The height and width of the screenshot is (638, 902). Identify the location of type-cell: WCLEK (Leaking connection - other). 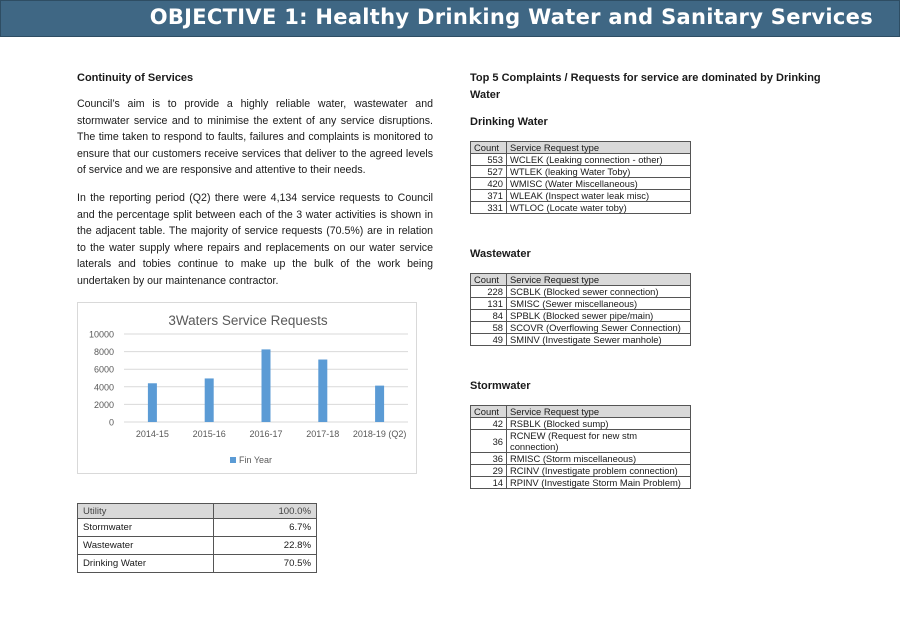
(598, 159).